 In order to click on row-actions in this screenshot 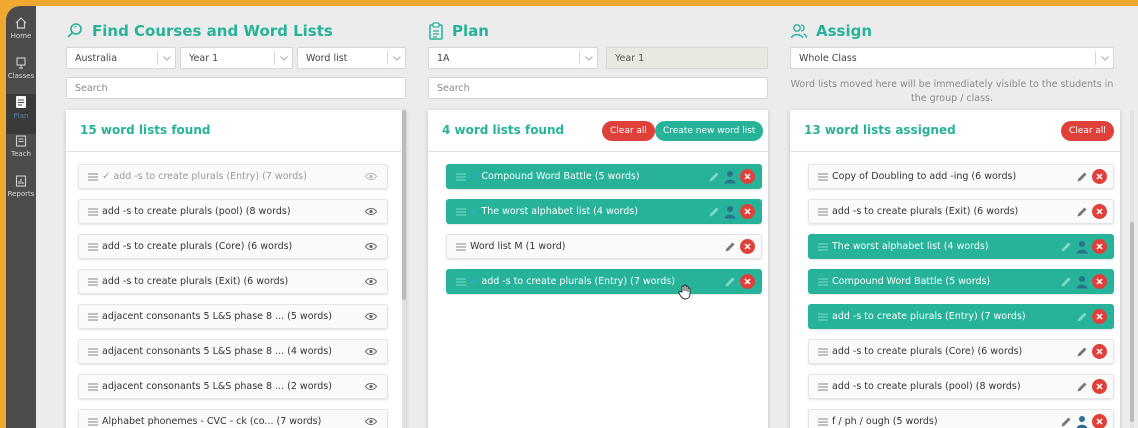, I will do `click(1091, 386)`.